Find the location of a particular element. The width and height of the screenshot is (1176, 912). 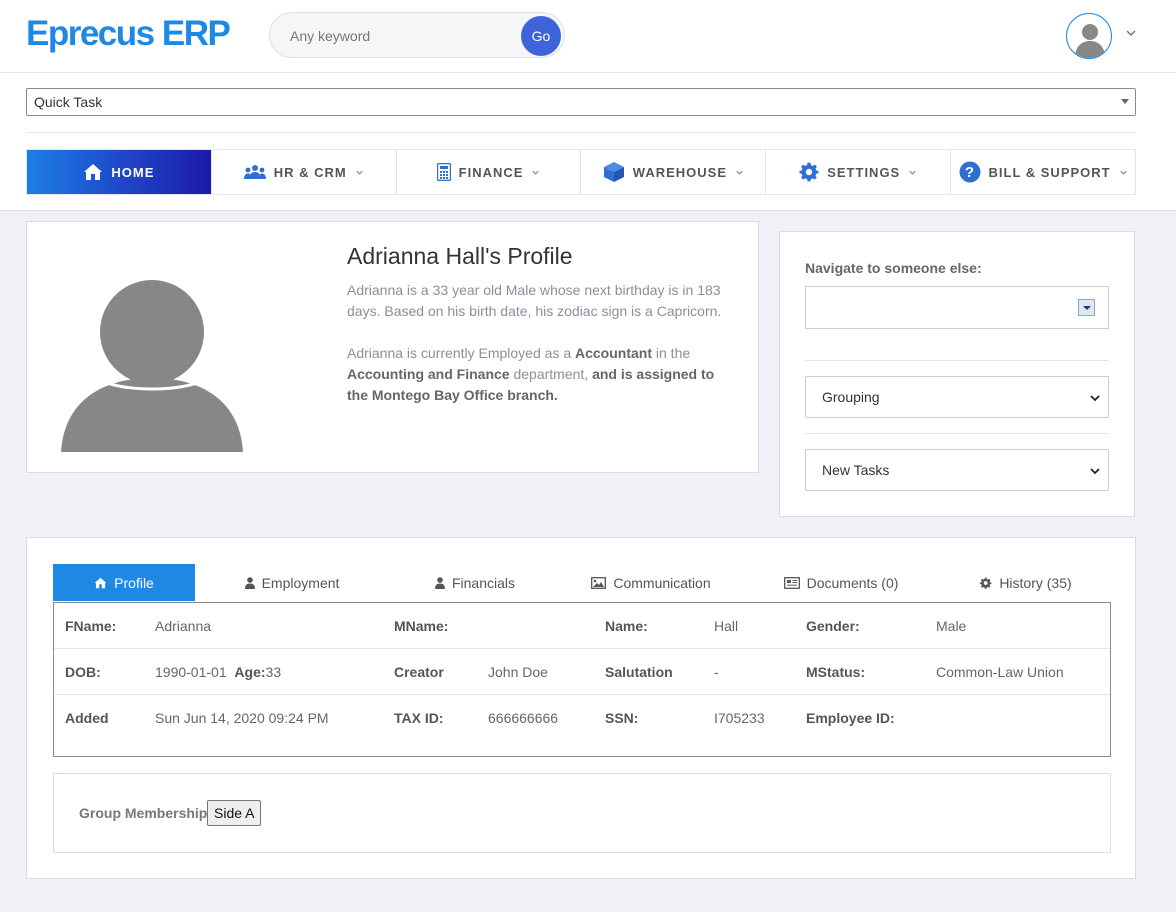

nav-item-bill-support: ? BILL & SUPPORT is located at coordinates (1043, 172).